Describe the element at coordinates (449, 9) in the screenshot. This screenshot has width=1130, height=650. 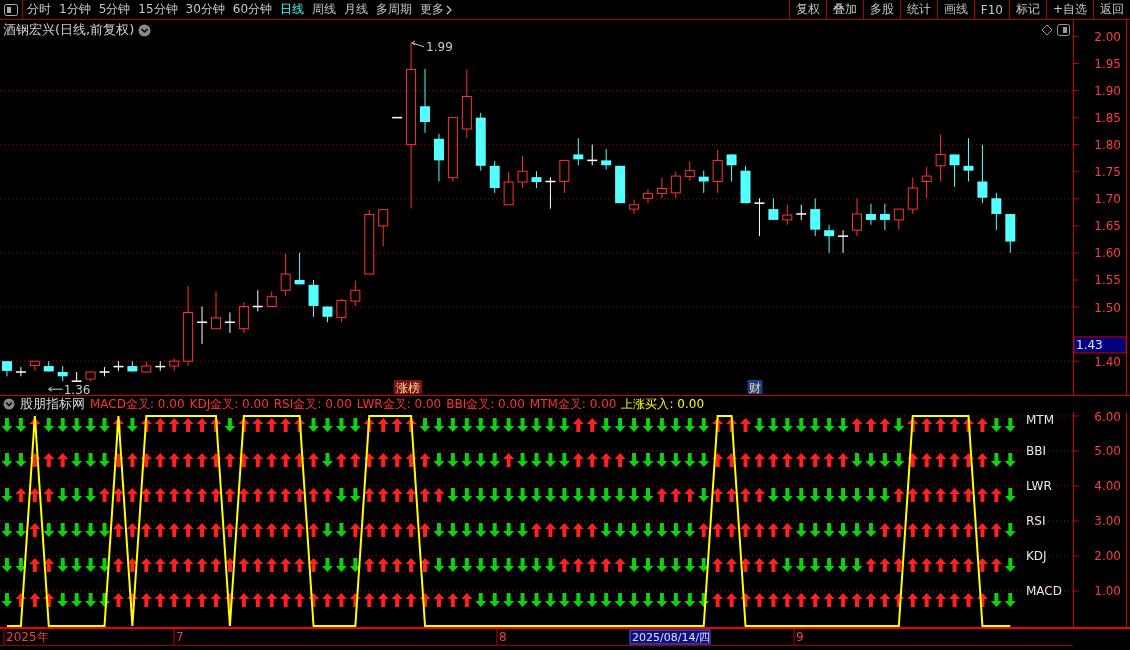
I see `chevron-right-icon` at that location.